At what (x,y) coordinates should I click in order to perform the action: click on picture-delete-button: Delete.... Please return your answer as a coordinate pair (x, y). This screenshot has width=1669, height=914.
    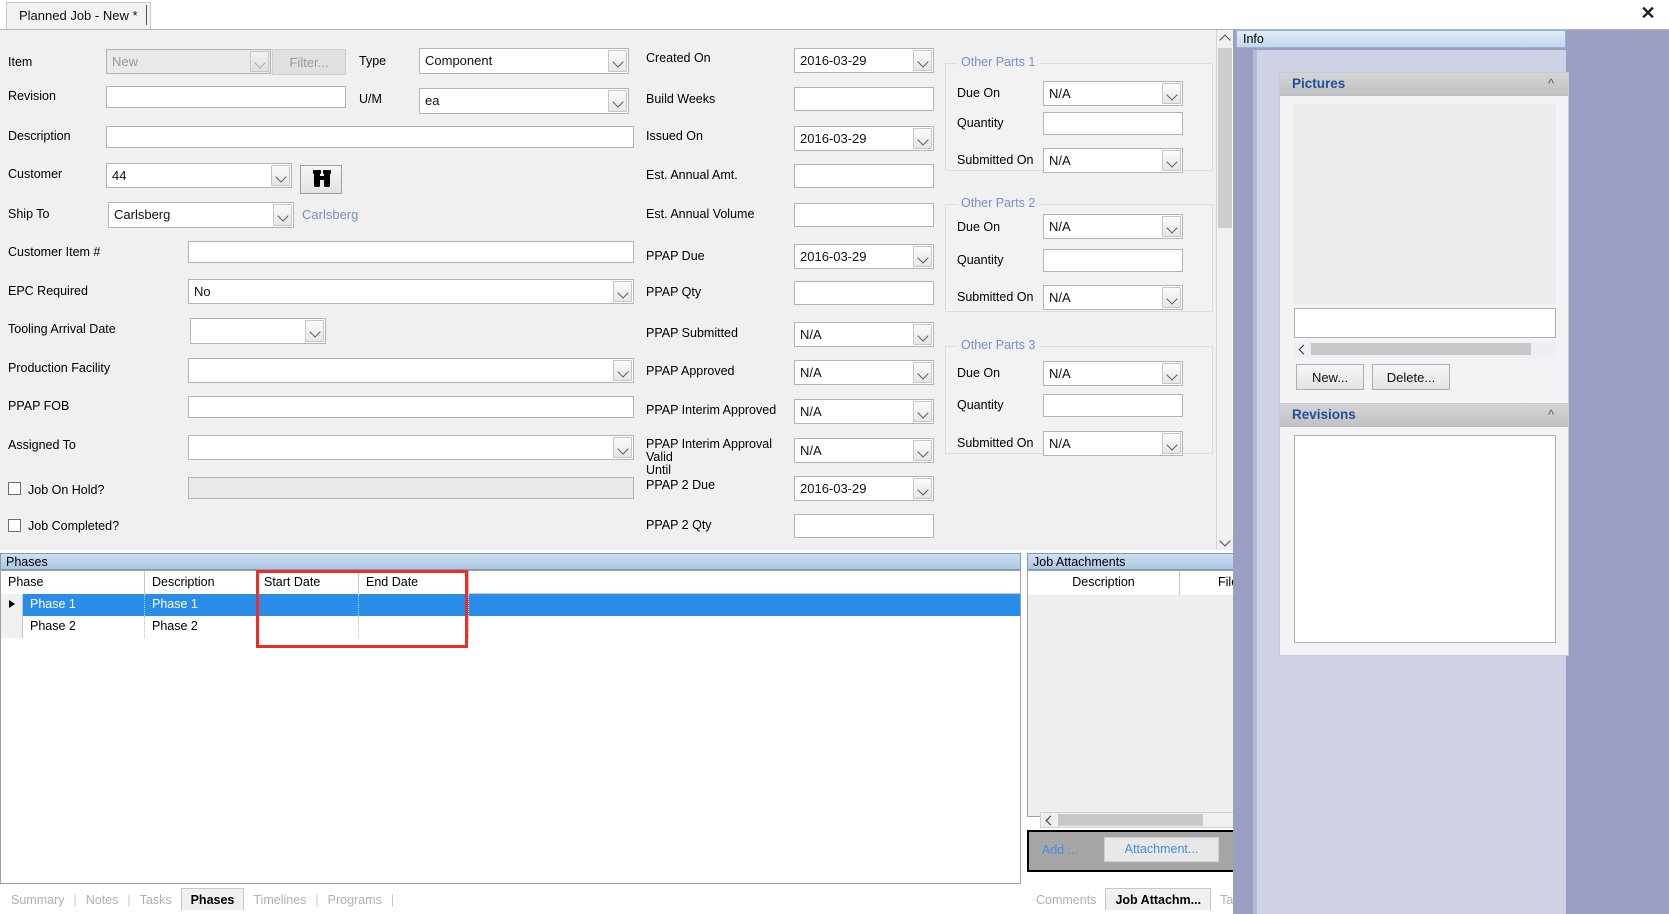
    Looking at the image, I should click on (1411, 377).